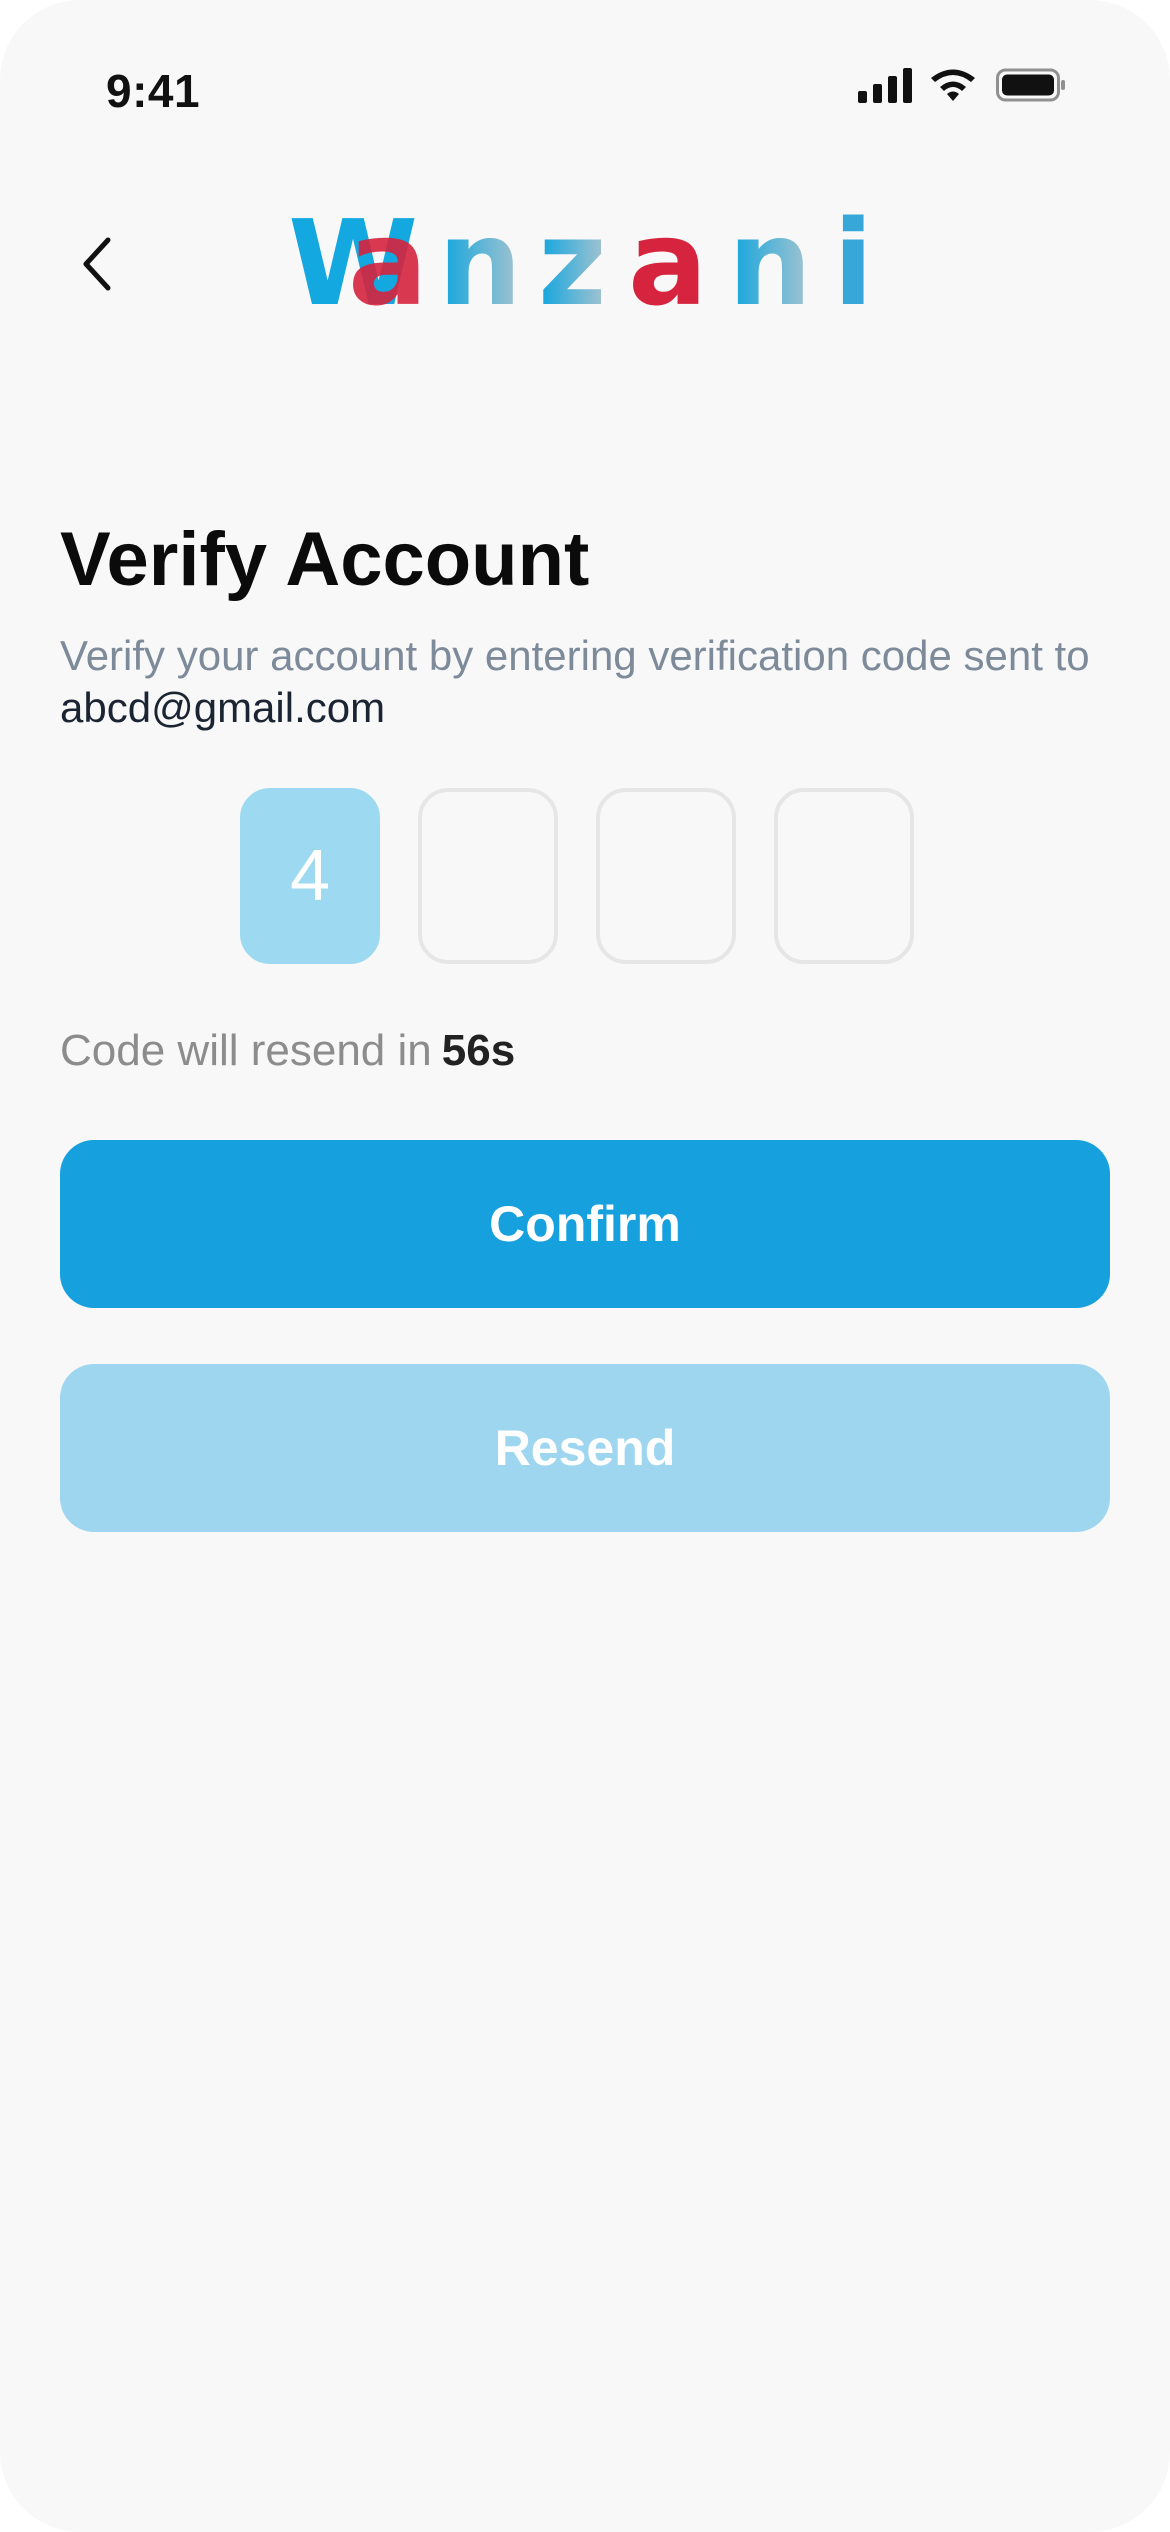  Describe the element at coordinates (585, 1224) in the screenshot. I see `confirm-button: Confirm` at that location.